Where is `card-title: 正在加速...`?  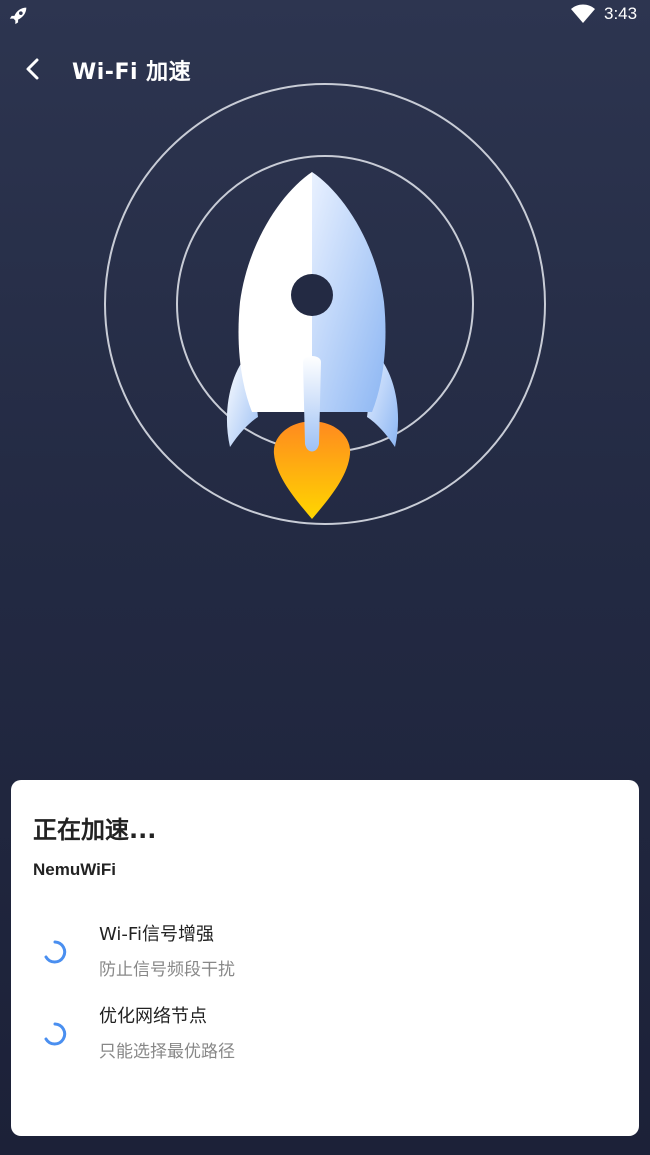
card-title: 正在加速... is located at coordinates (95, 830).